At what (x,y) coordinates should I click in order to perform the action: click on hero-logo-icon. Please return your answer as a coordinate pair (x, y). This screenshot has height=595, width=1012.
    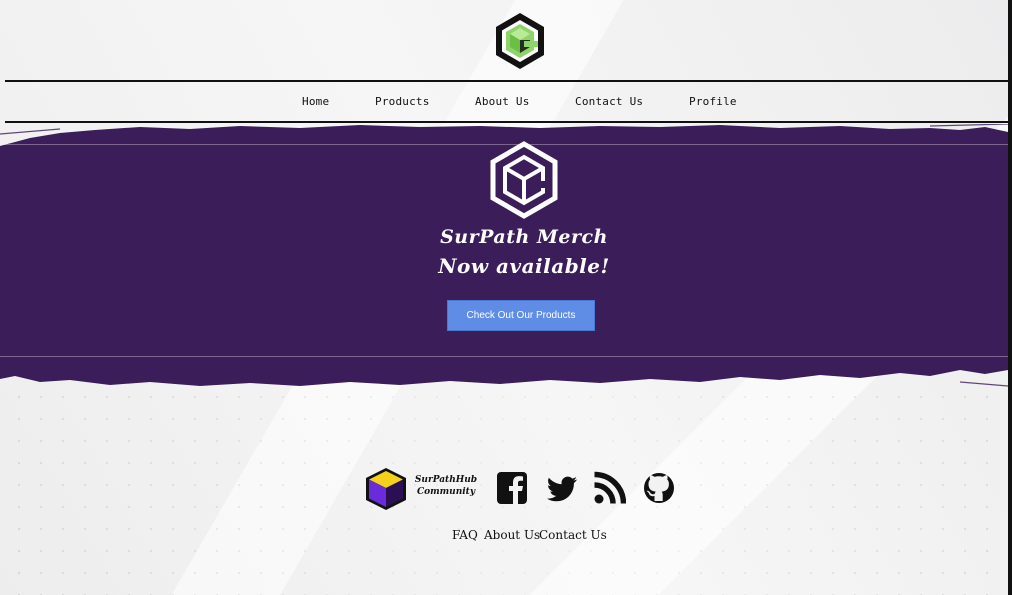
    Looking at the image, I should click on (524, 180).